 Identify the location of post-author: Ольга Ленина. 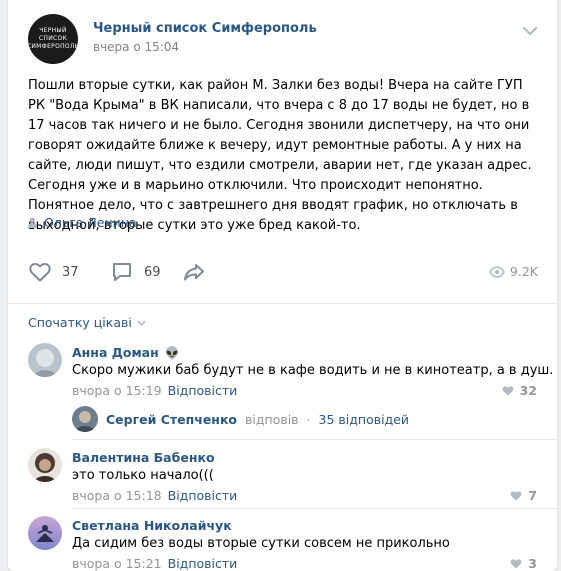
(82, 222).